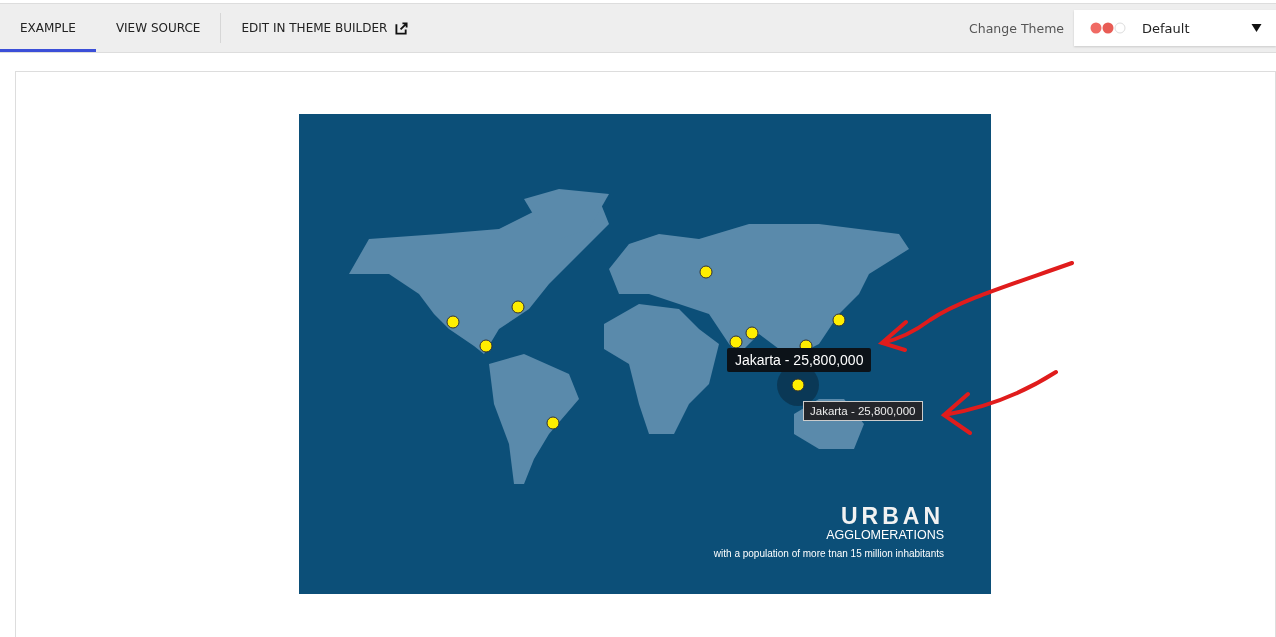  I want to click on tab: EXAMPLE, so click(48, 28).